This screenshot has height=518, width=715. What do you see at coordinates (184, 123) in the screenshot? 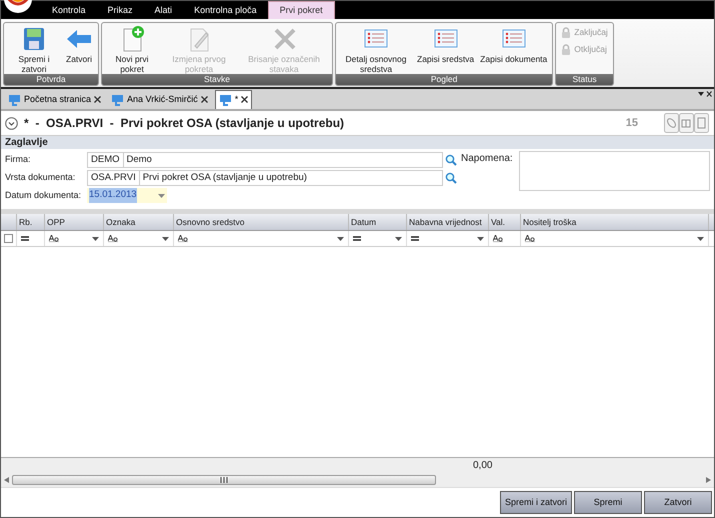
I see `document-title: * - OSA.PRVI - Prvi pokret OSA (stavljanje u upotrebu)` at bounding box center [184, 123].